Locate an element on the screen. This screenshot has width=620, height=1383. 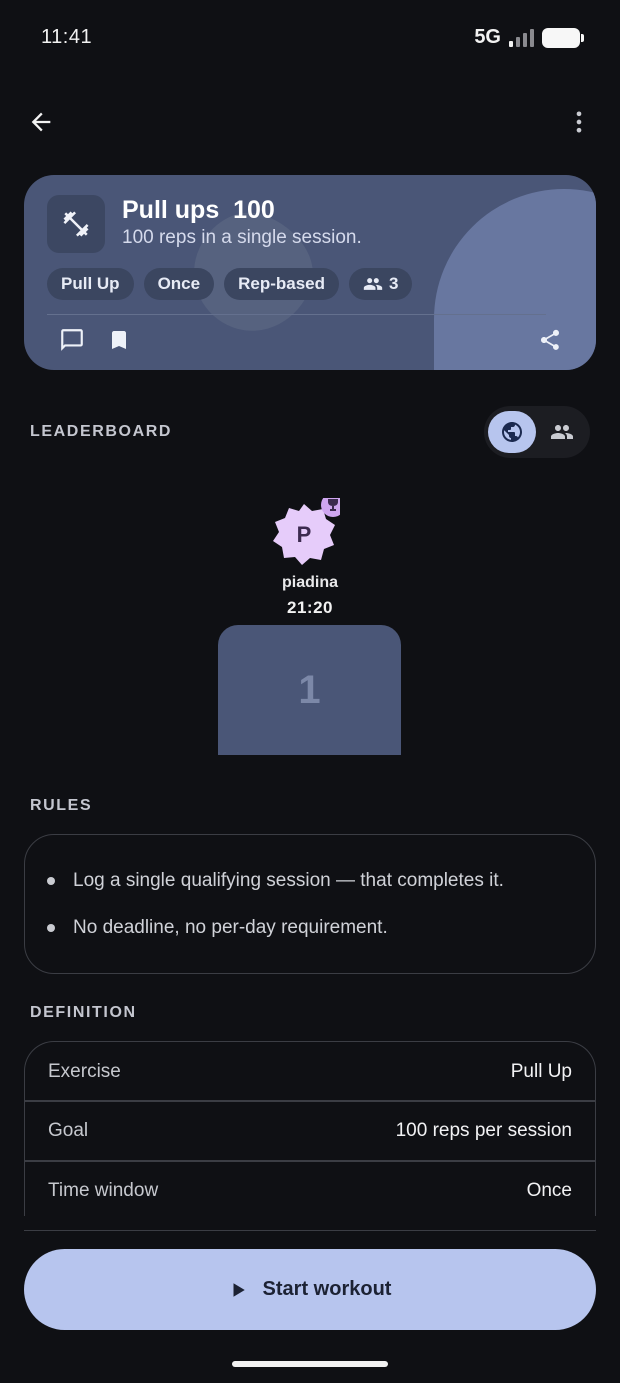
leader-score: 21:20 is located at coordinates (310, 607).